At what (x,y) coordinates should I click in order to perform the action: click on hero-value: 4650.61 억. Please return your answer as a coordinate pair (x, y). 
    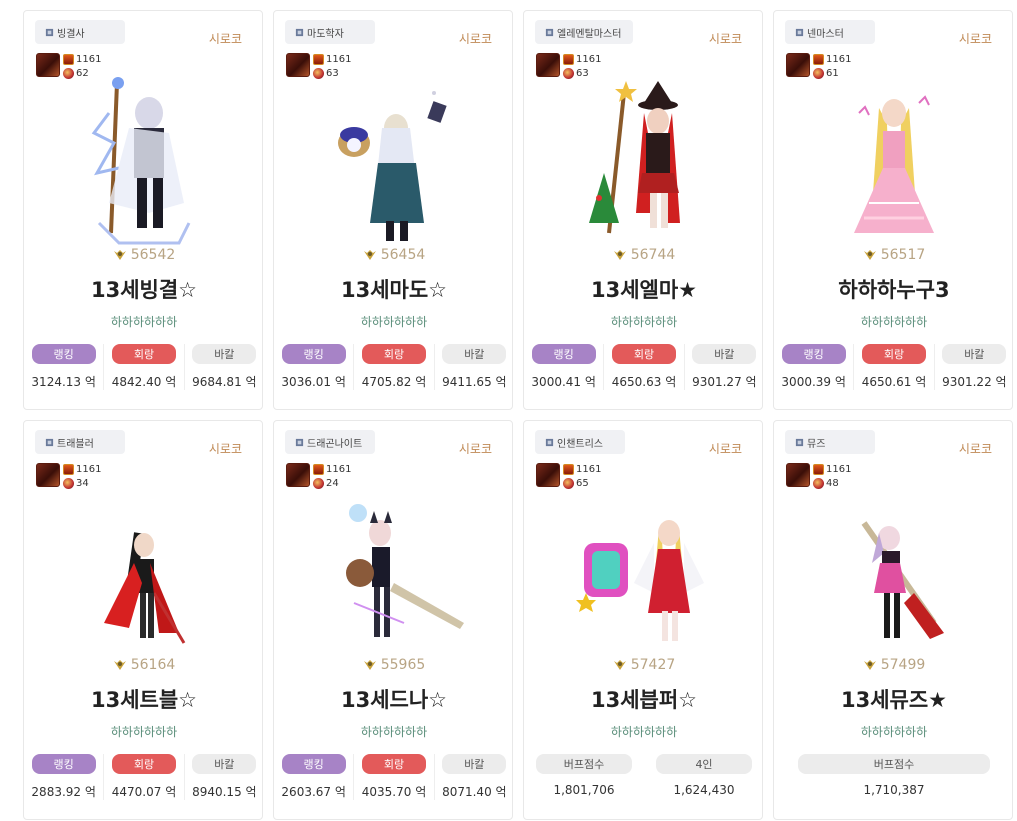
    Looking at the image, I should click on (894, 382).